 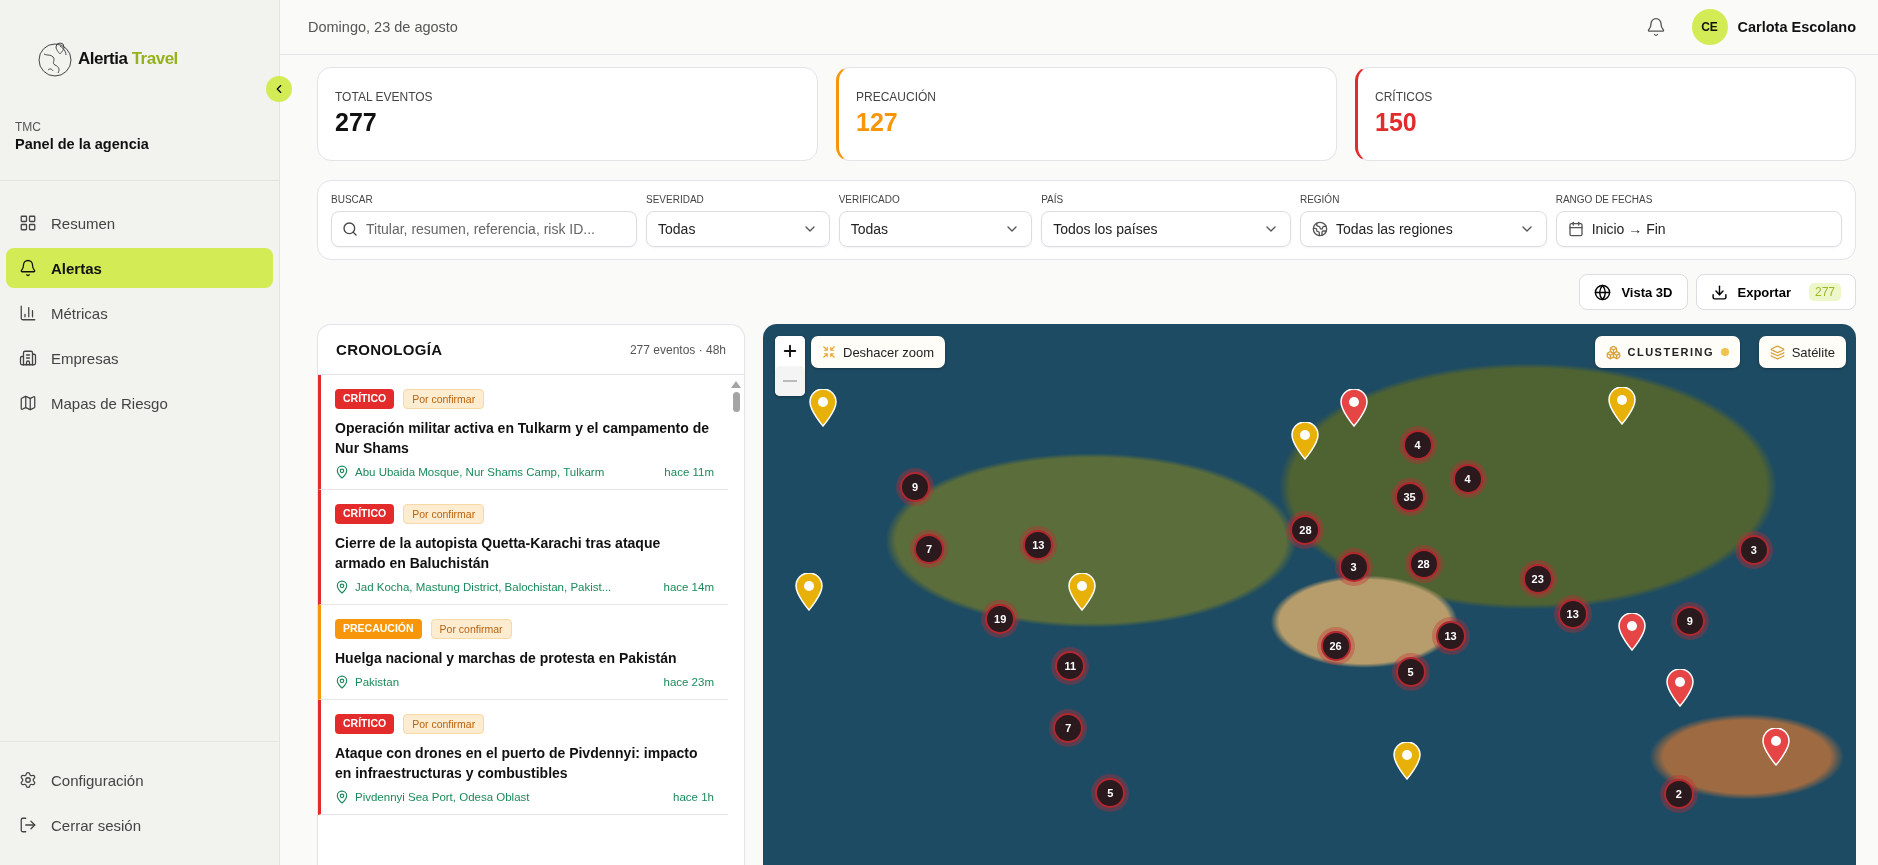 What do you see at coordinates (139, 358) in the screenshot?
I see `nav-item: Empresas` at bounding box center [139, 358].